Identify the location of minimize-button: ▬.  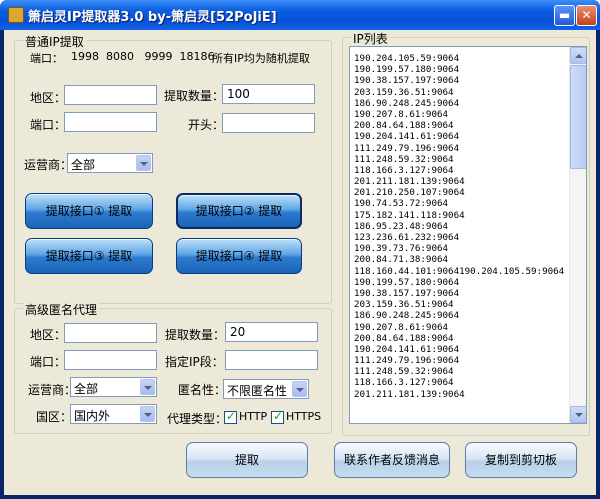
(564, 15).